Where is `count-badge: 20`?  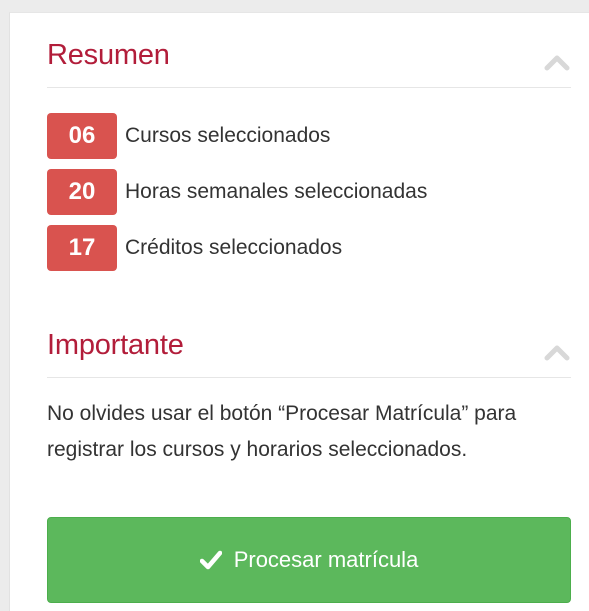 count-badge: 20 is located at coordinates (82, 192).